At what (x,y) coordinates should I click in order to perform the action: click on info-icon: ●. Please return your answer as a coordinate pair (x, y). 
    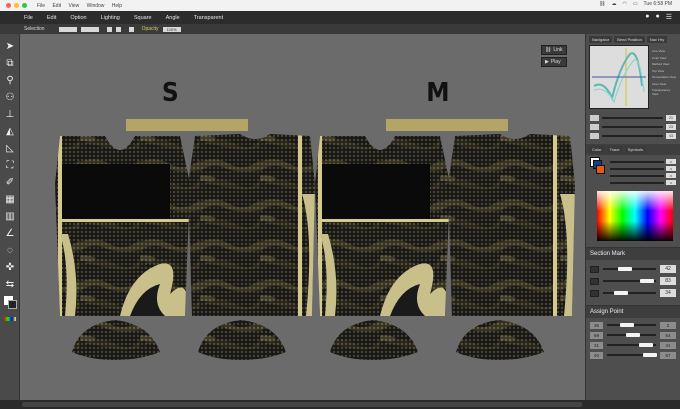
    Looking at the image, I should click on (657, 17).